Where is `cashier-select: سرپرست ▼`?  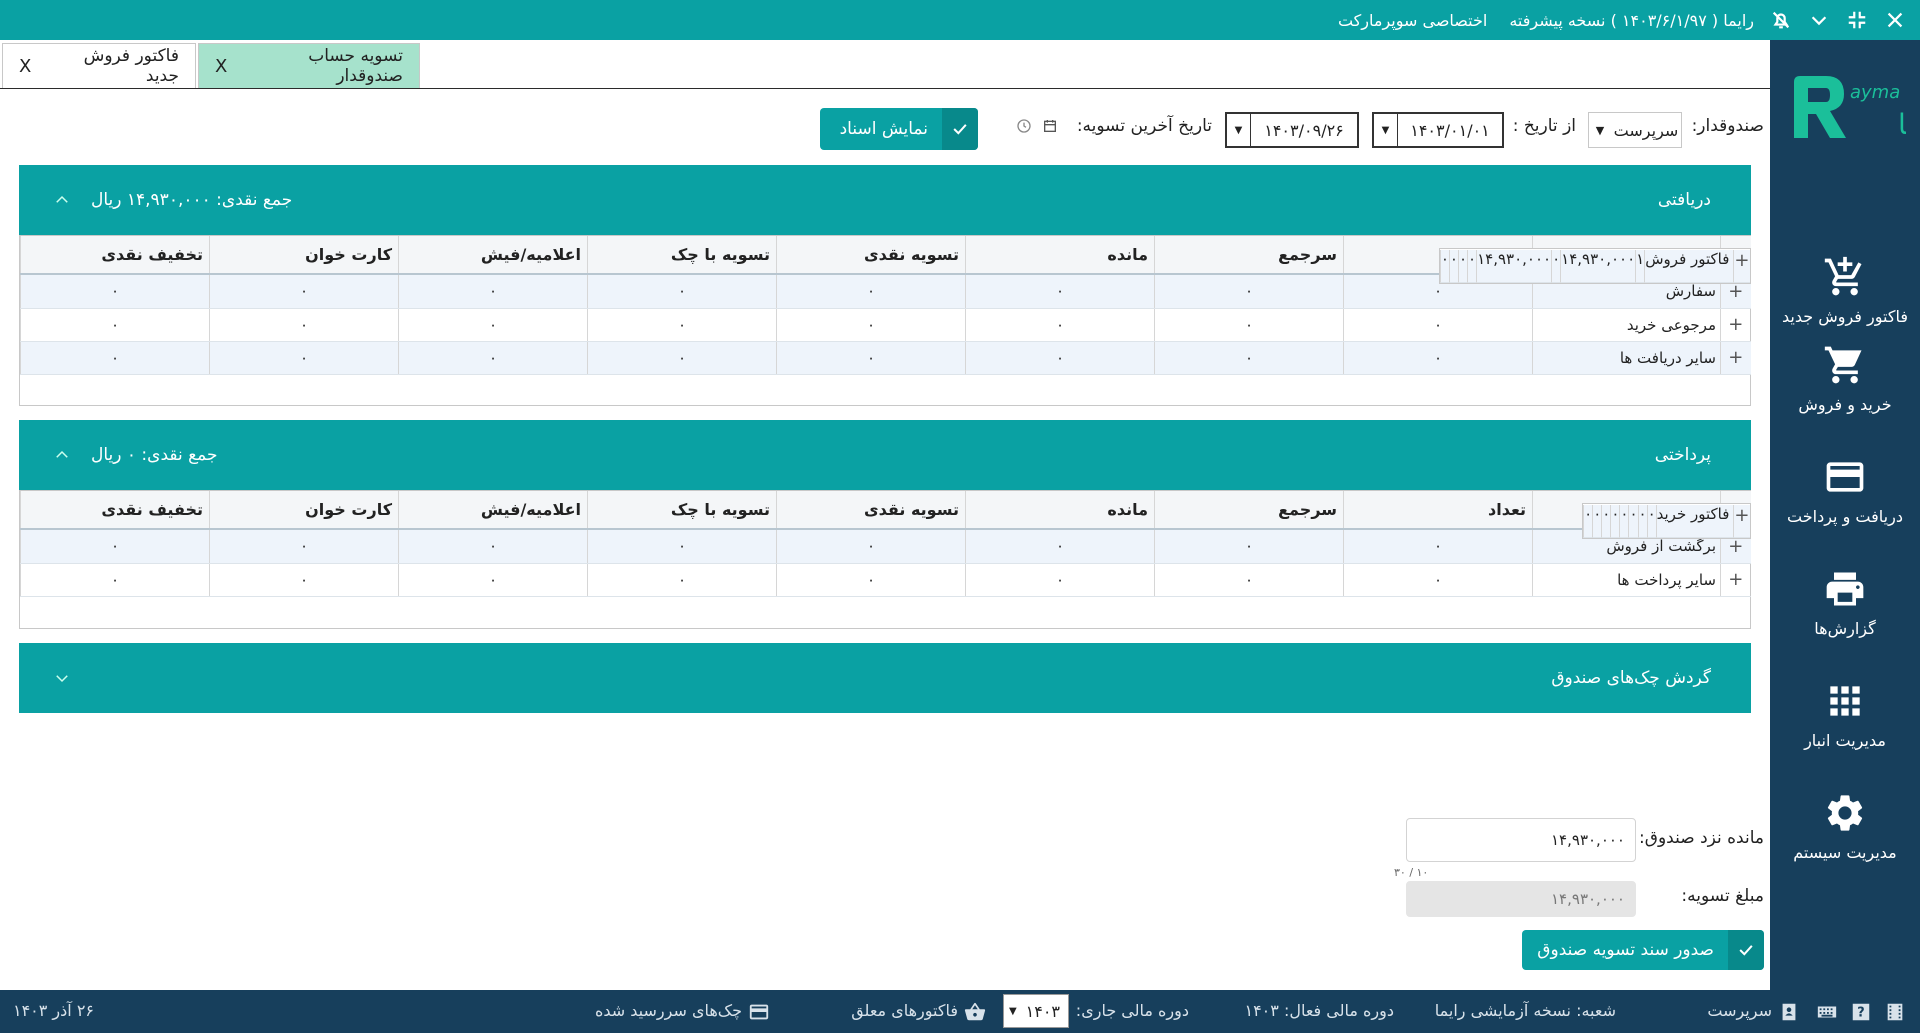
cashier-select: سرپرست ▼ is located at coordinates (1635, 130).